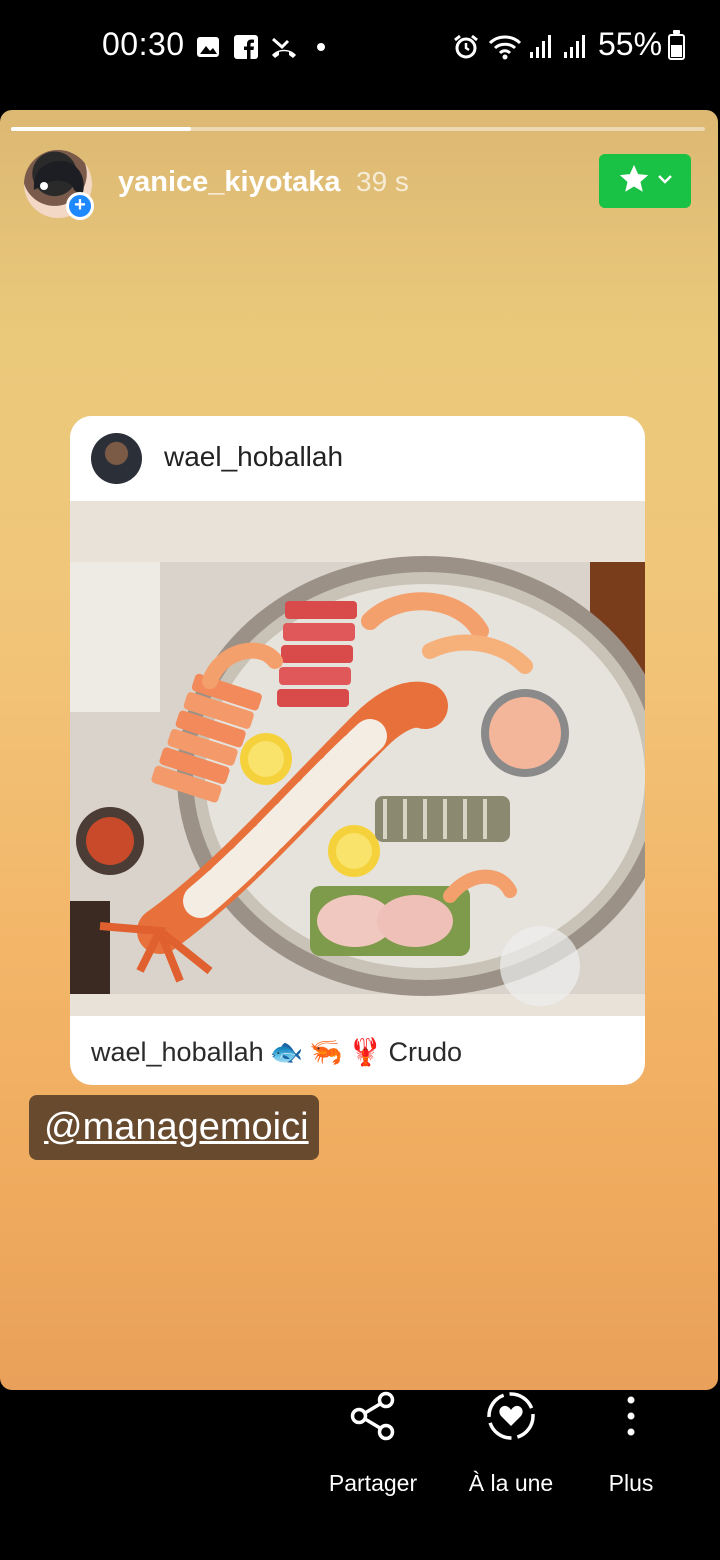 The image size is (720, 1560). What do you see at coordinates (321, 47) in the screenshot?
I see `notification-dot-icon` at bounding box center [321, 47].